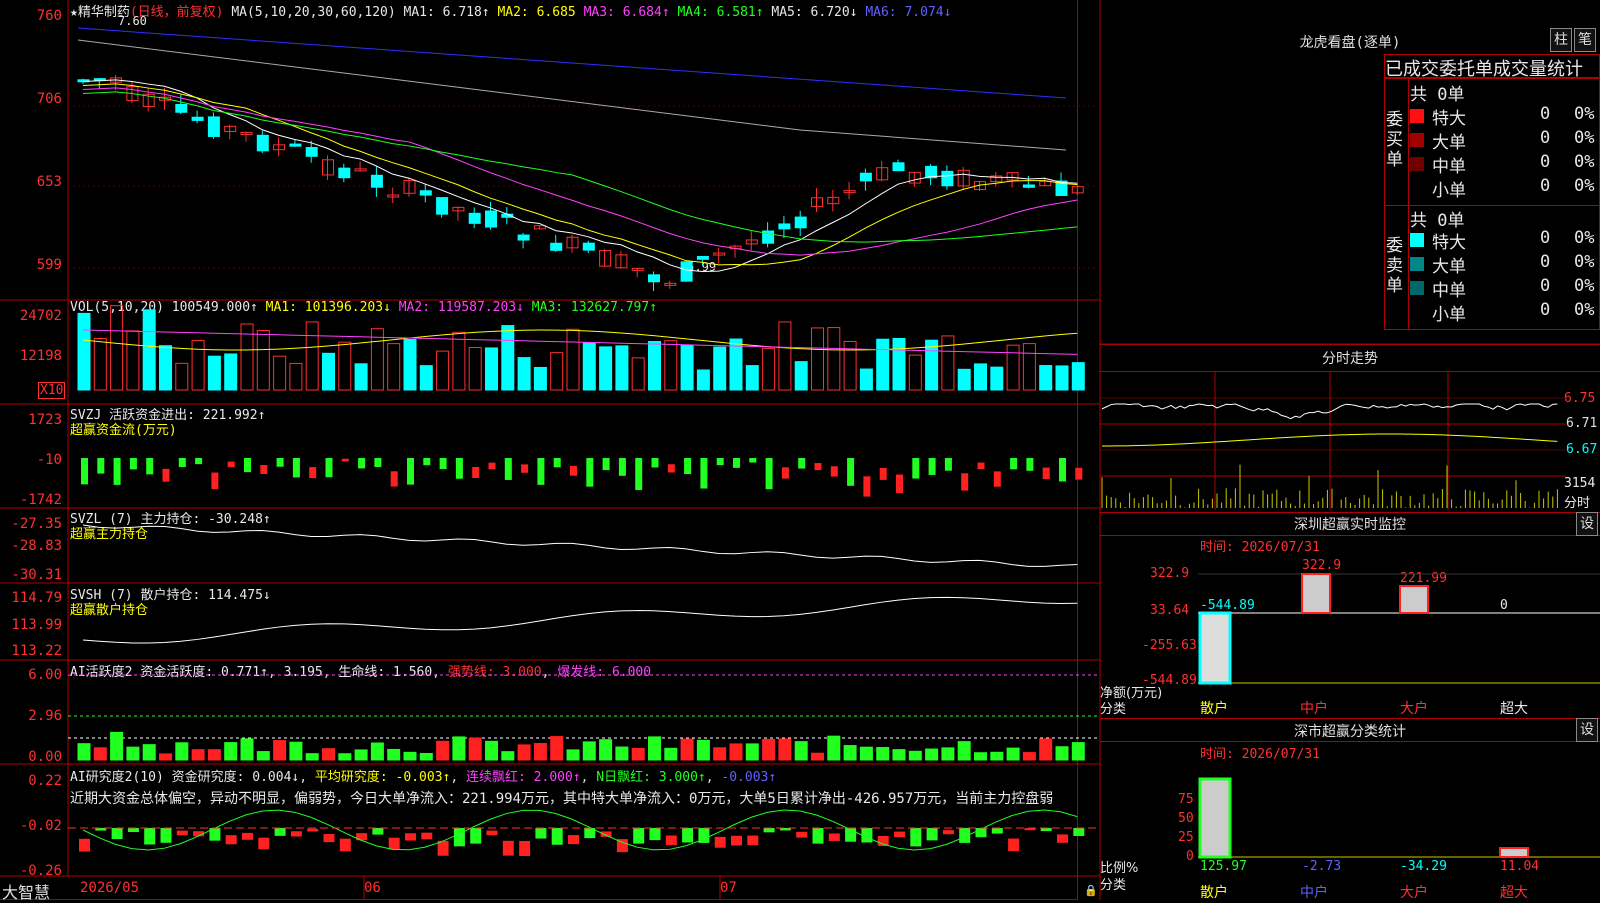  Describe the element at coordinates (1414, 599) in the screenshot. I see `large-net-bar` at that location.